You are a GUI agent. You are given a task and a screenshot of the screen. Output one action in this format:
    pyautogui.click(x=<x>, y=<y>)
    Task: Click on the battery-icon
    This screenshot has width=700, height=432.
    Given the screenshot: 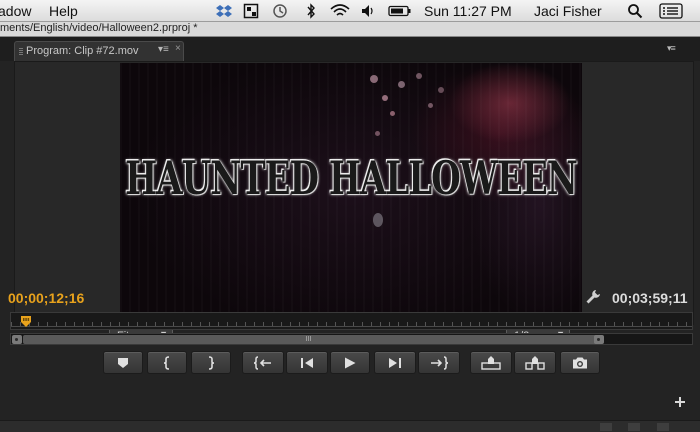 What is the action you would take?
    pyautogui.click(x=400, y=11)
    